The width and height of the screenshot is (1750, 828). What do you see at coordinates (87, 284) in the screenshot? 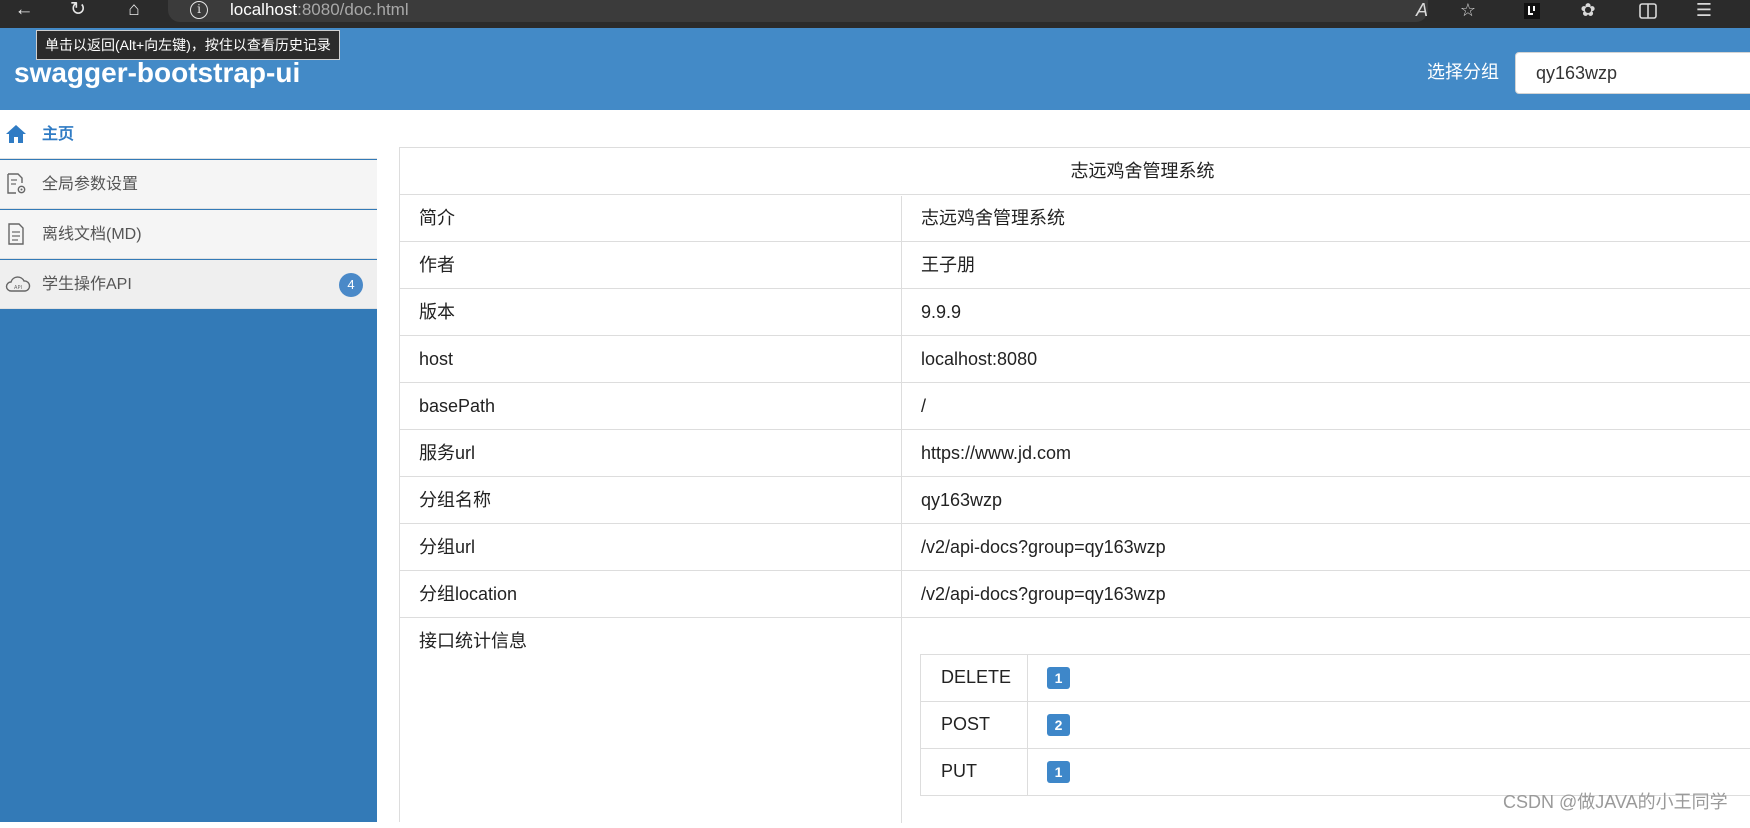
I see `sidebar-item-label: 学生操作API` at bounding box center [87, 284].